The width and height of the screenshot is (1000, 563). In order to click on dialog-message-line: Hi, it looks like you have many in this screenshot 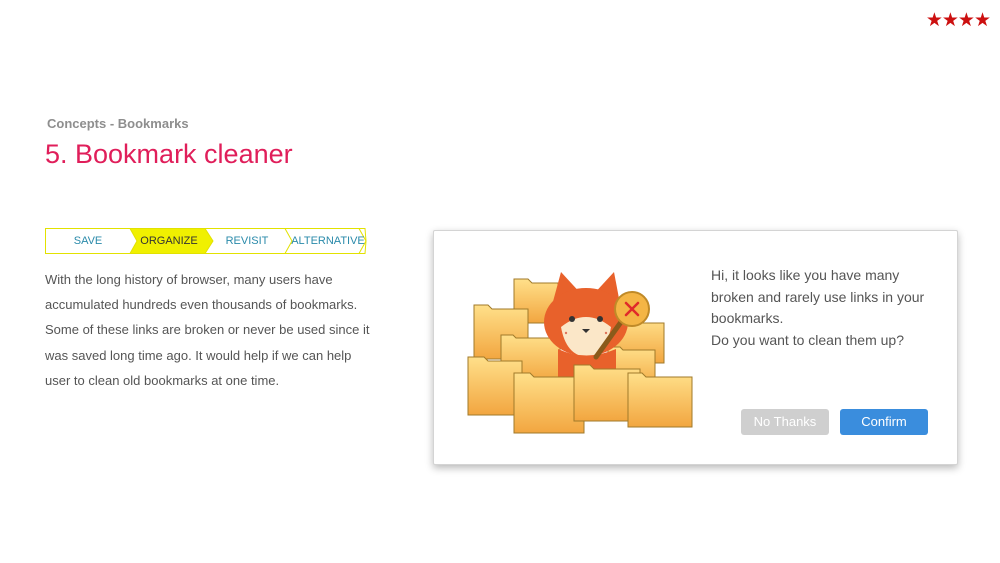, I will do `click(805, 275)`.